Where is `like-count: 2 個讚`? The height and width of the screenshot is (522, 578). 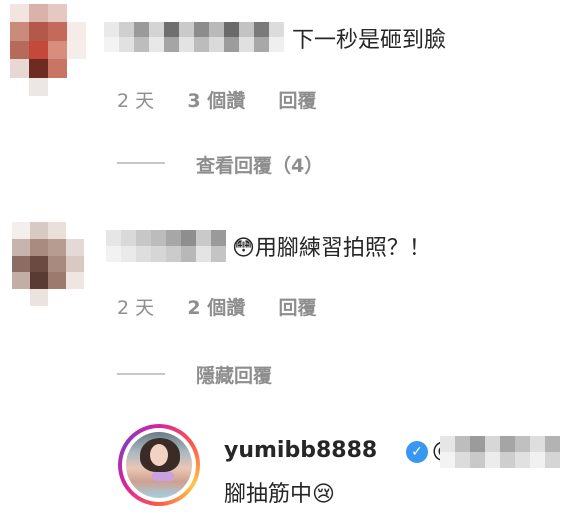 like-count: 2 個讚 is located at coordinates (216, 308).